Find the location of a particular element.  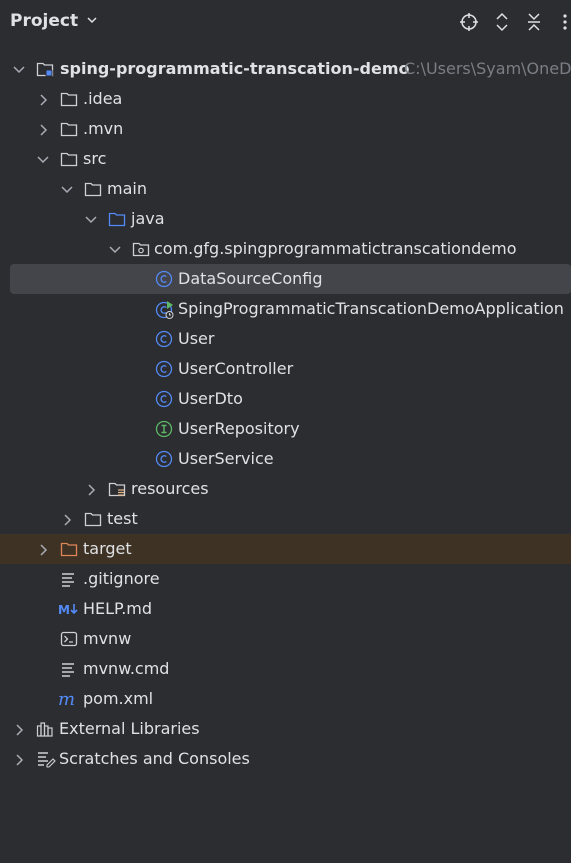

tree-node-label: java is located at coordinates (148, 218).